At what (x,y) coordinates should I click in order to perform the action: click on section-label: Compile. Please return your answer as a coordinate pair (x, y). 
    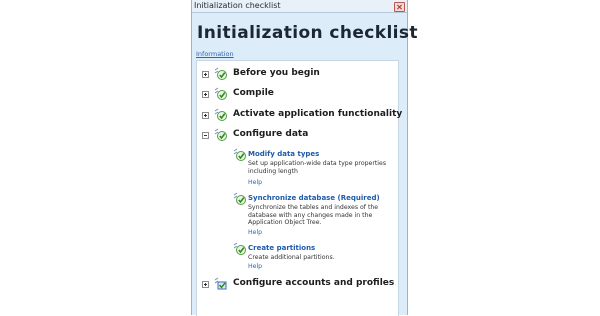
    Looking at the image, I should click on (253, 93).